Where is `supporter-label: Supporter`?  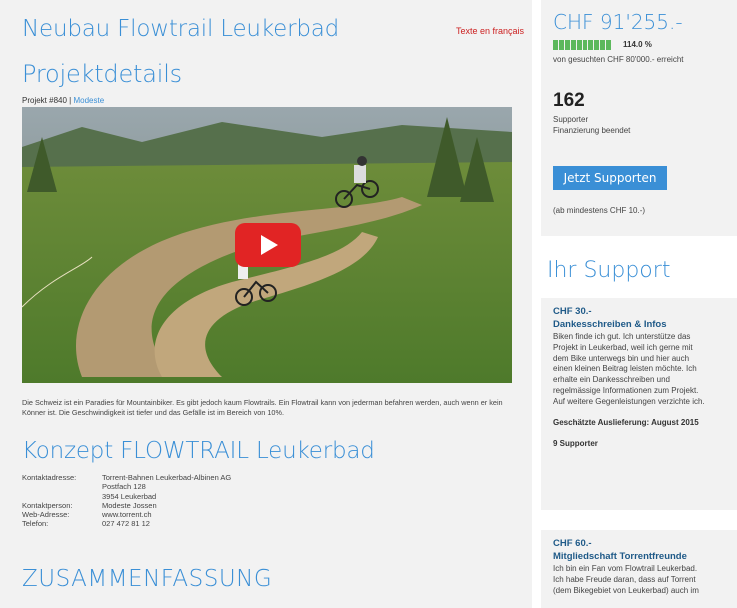
supporter-label: Supporter is located at coordinates (571, 119).